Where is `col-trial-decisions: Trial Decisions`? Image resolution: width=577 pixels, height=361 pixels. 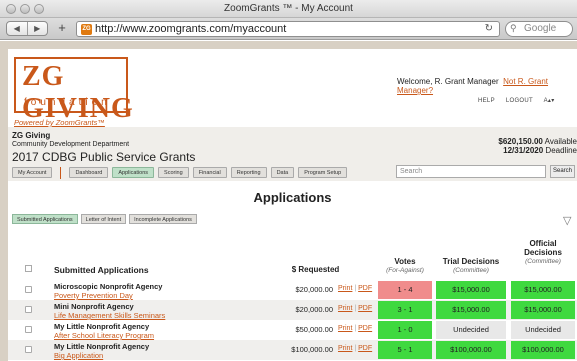 col-trial-decisions: Trial Decisions is located at coordinates (471, 261).